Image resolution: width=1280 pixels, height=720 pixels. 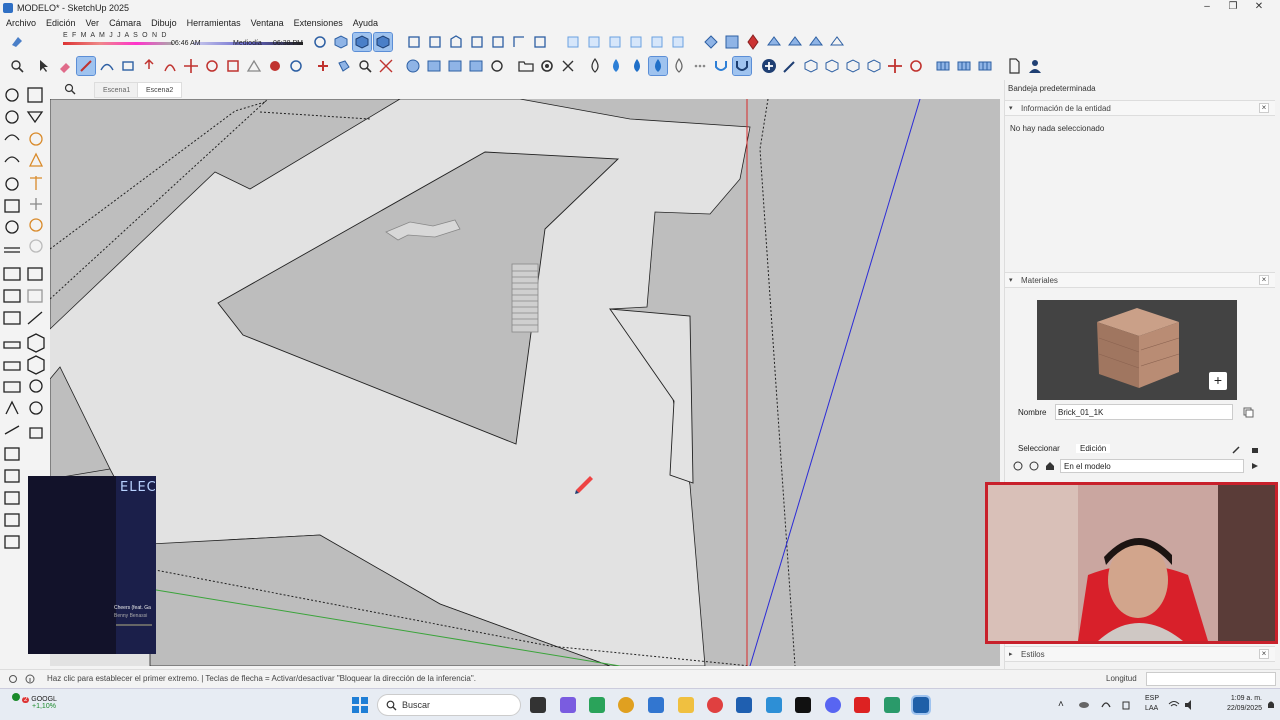 I want to click on view-back-icon, so click(x=435, y=42).